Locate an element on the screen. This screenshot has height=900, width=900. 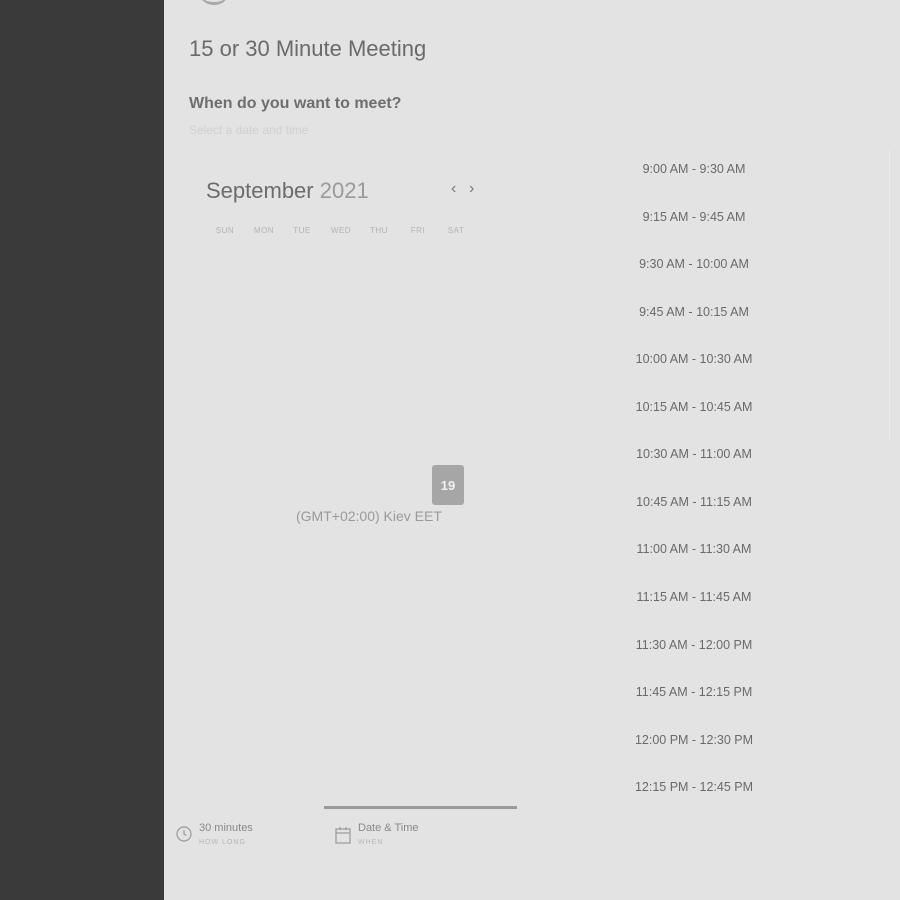
step-duration-label: 30 minutes is located at coordinates (226, 828).